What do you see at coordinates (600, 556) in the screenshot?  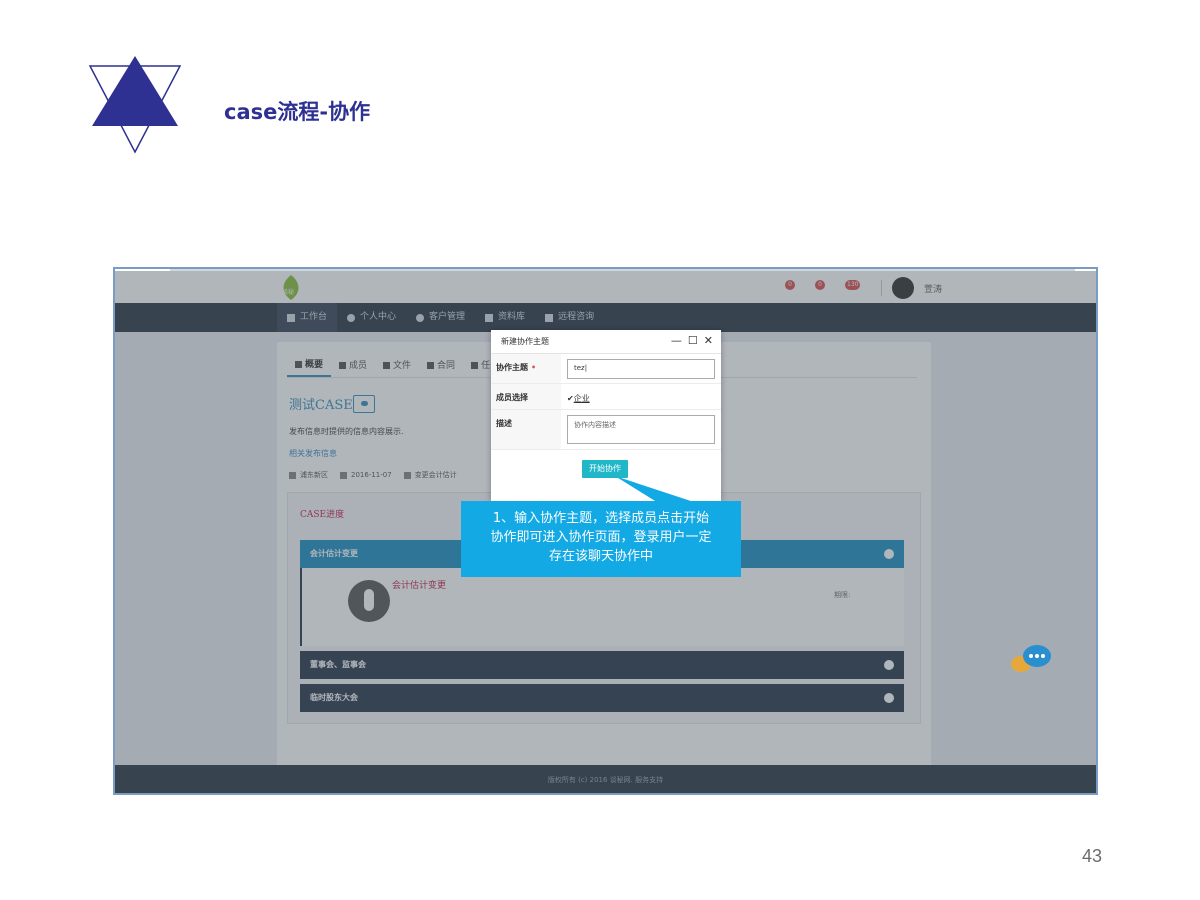 I see `callout-line: 存在该聊天协作中` at bounding box center [600, 556].